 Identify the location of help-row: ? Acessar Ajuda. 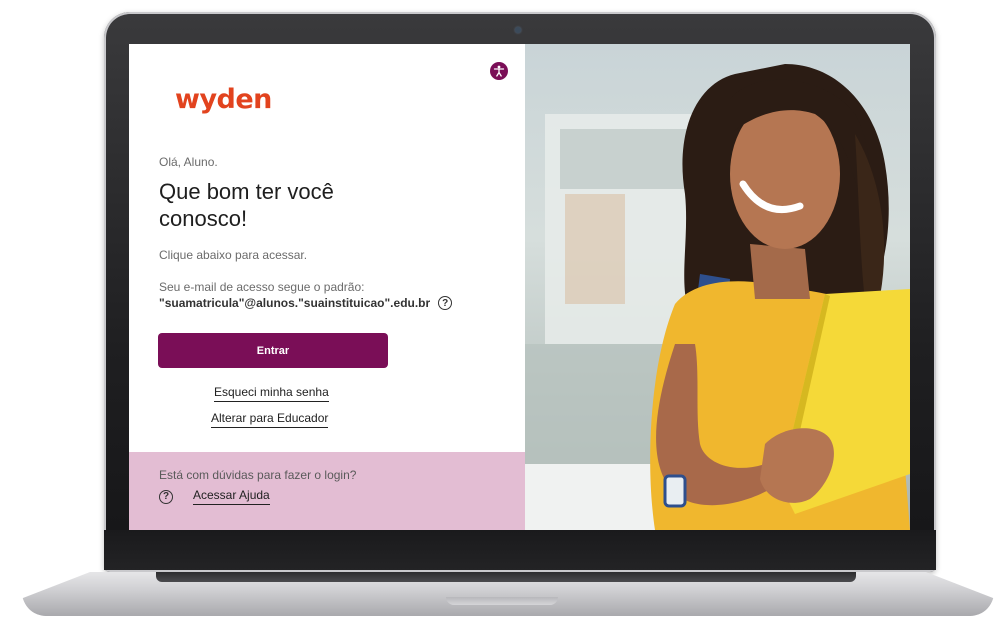
(214, 496).